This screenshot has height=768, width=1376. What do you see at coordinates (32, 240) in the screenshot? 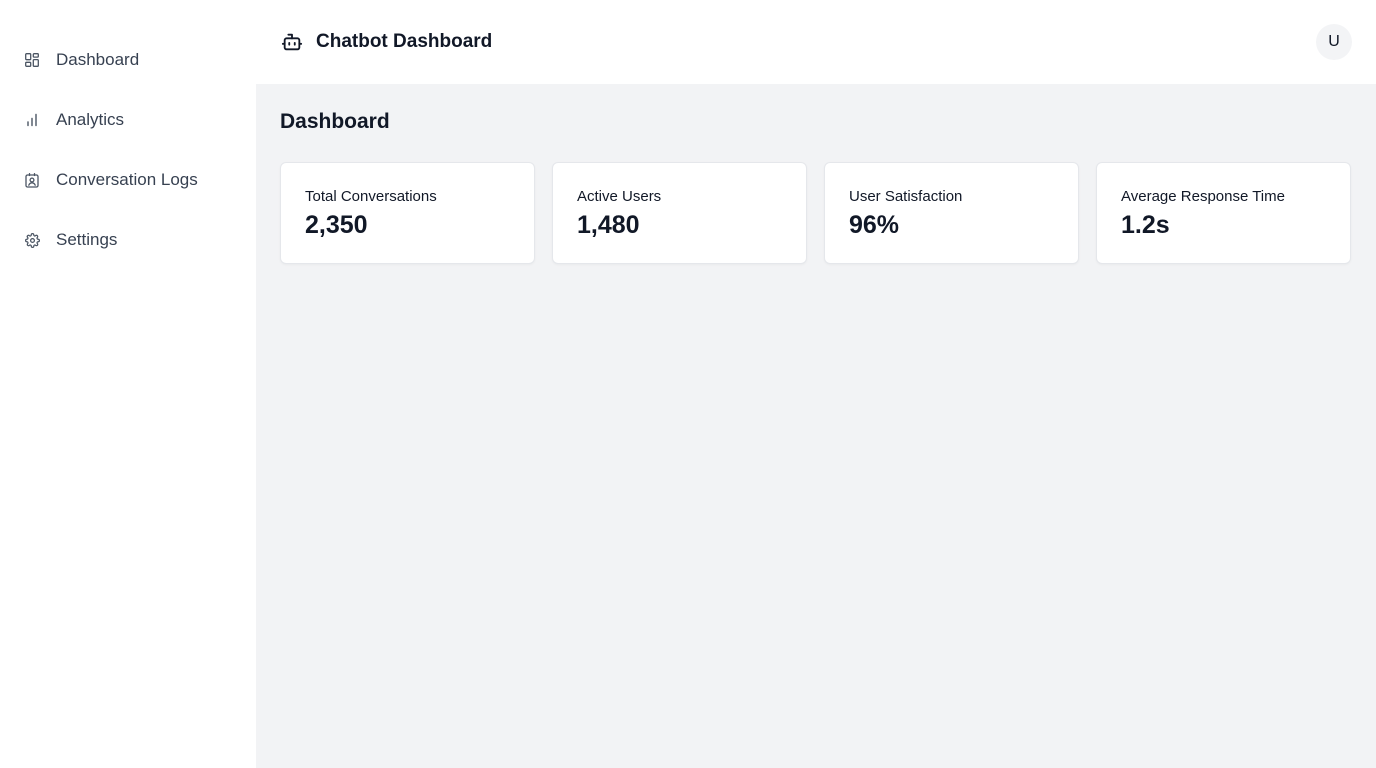
I see `gear-icon` at bounding box center [32, 240].